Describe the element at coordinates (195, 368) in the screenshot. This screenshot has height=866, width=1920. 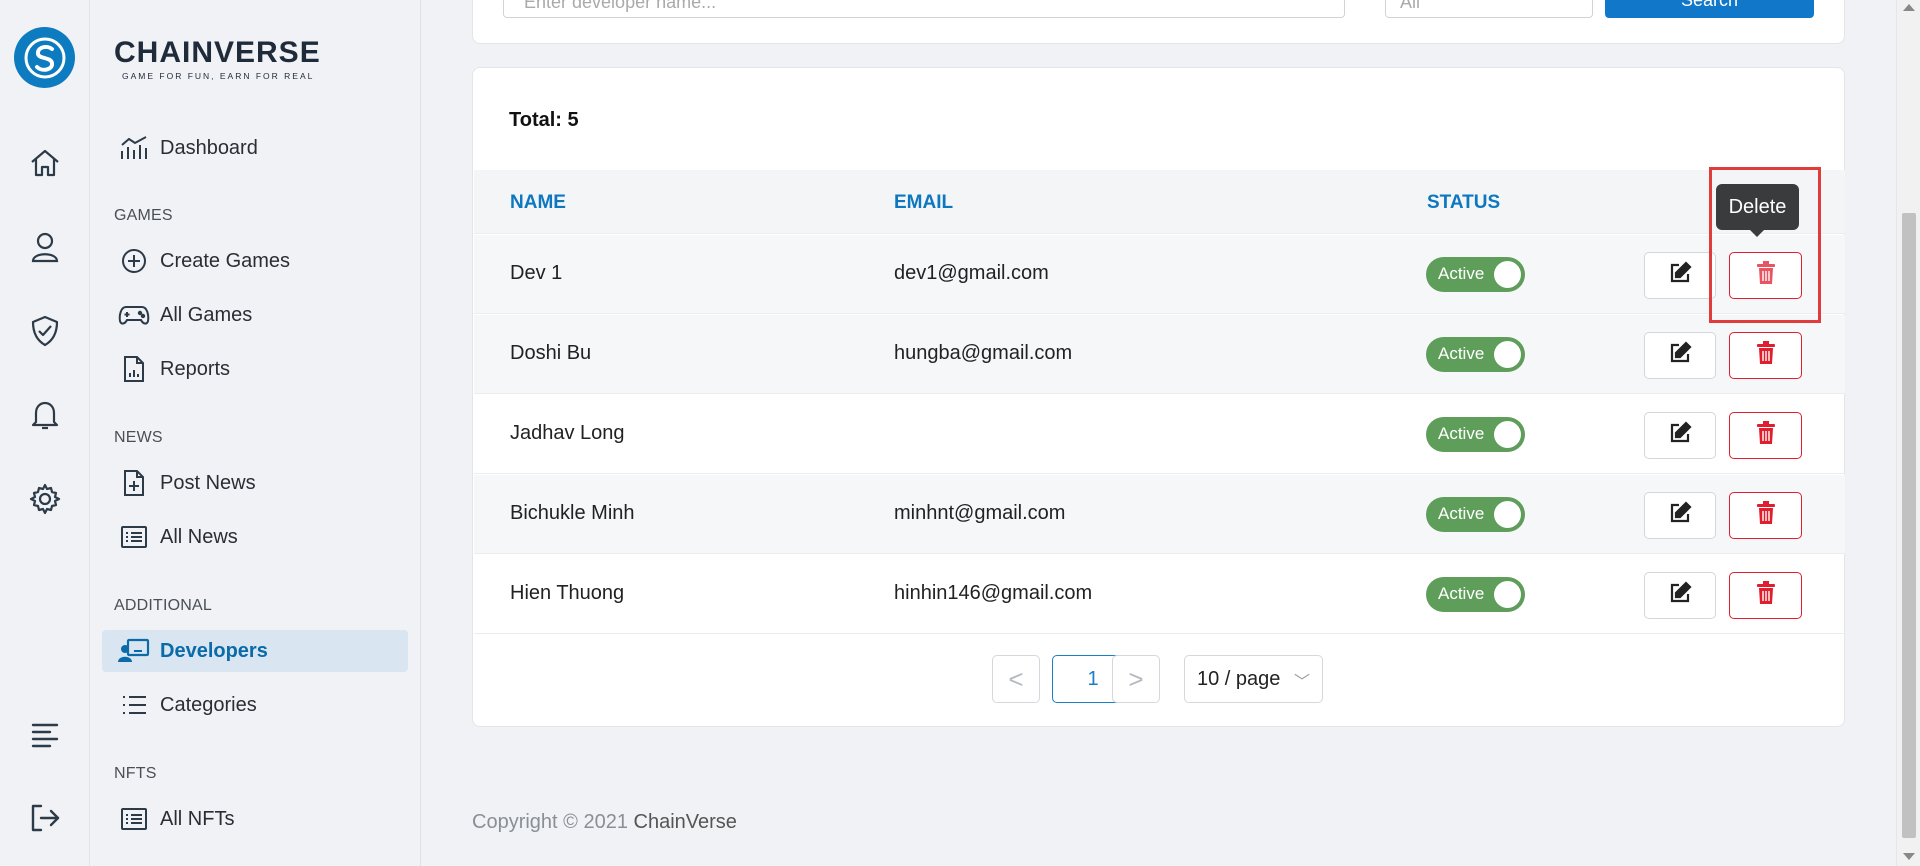
I see `sidebar-item-label: Reports` at that location.